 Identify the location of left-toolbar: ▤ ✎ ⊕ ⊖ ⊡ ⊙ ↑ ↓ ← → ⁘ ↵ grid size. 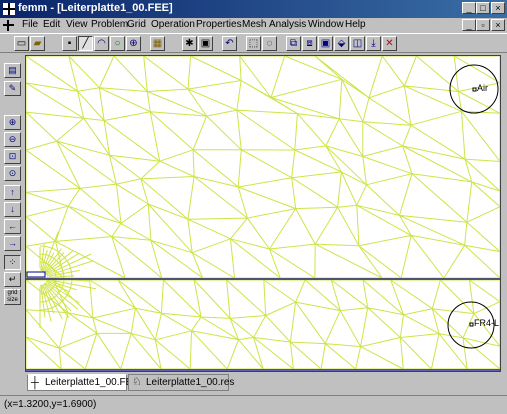
(12, 218).